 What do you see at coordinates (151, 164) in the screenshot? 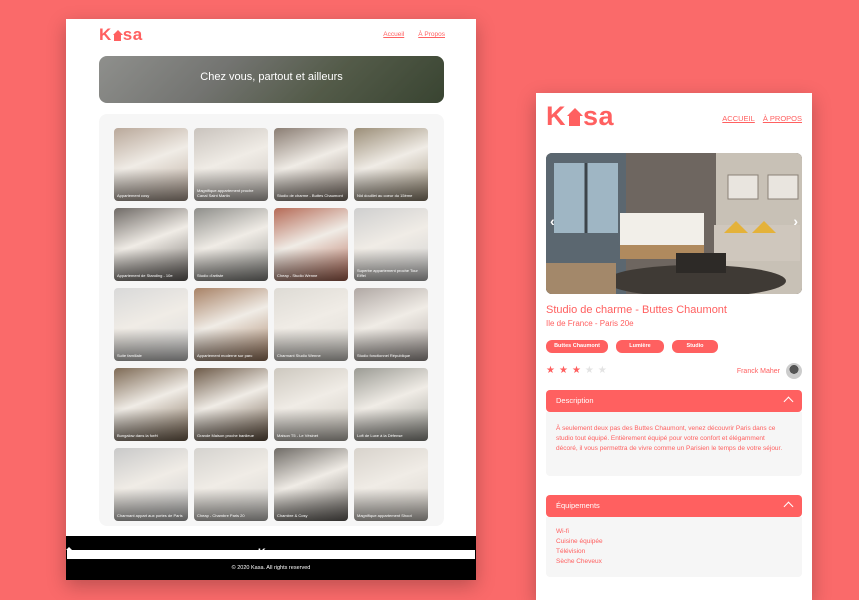
I see `listing-card: Appartement cosy` at bounding box center [151, 164].